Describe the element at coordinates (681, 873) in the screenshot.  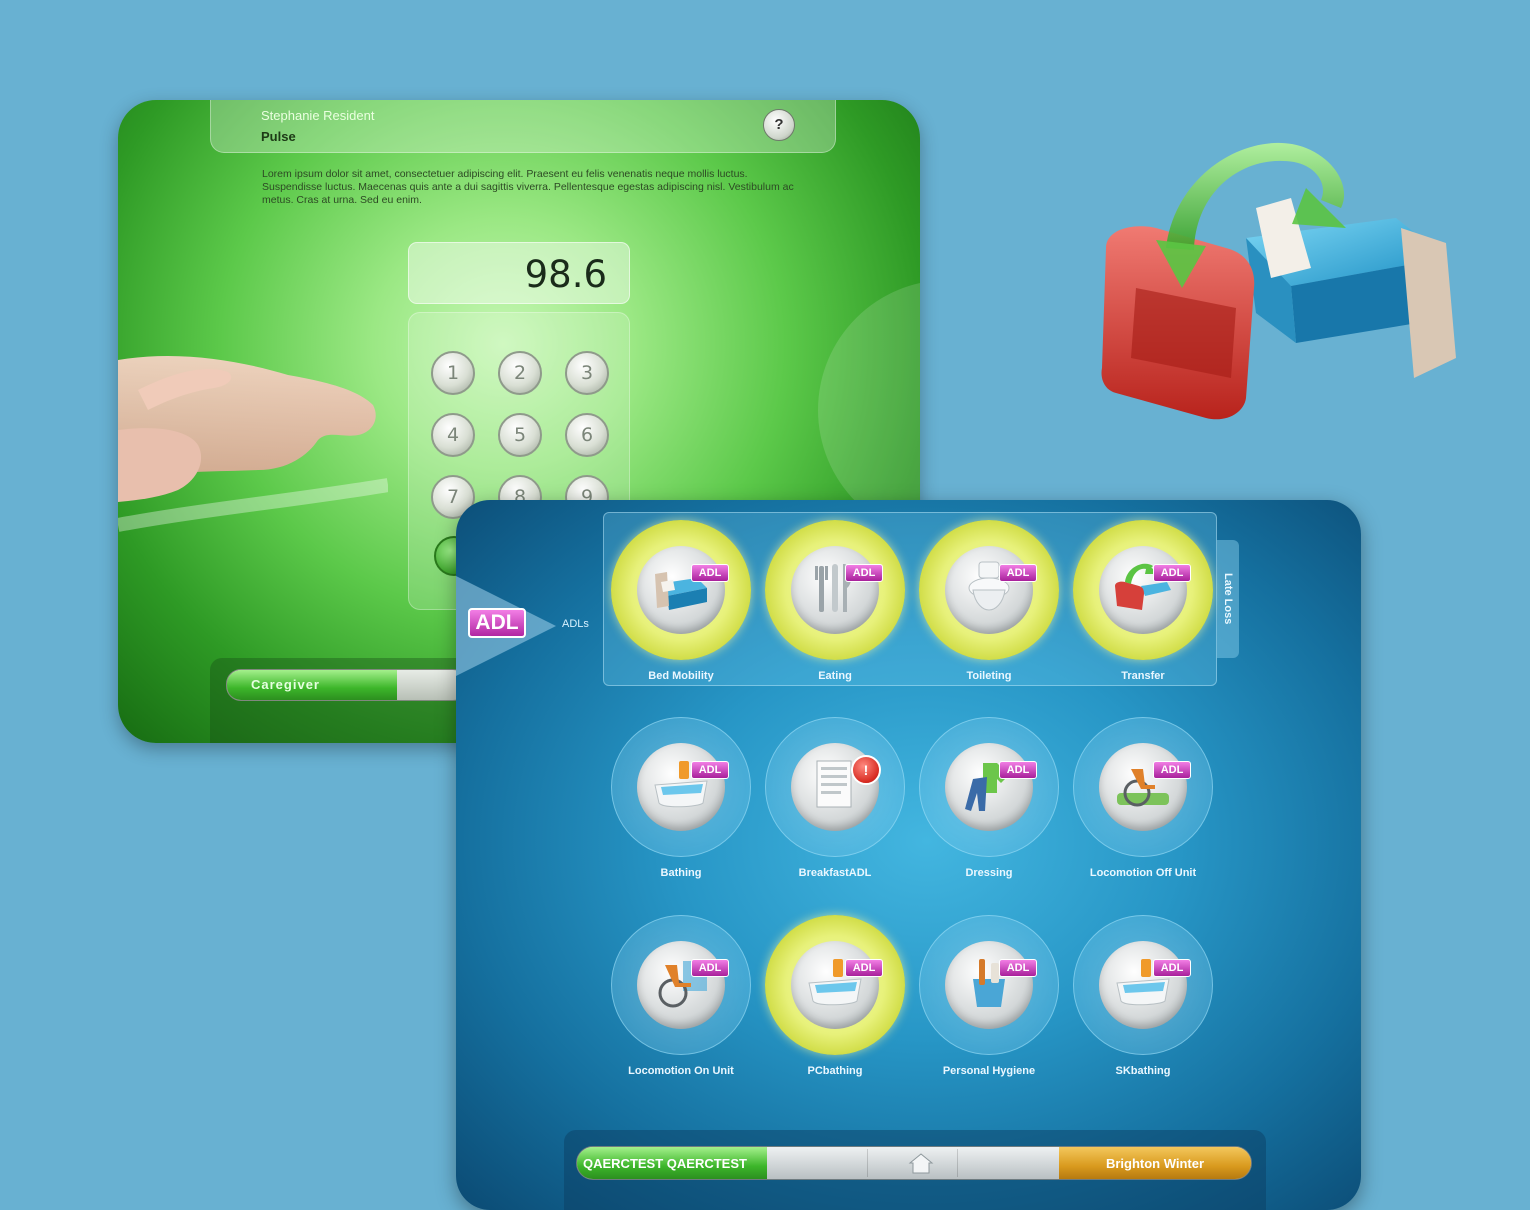
I see `tile-label: Bathing` at that location.